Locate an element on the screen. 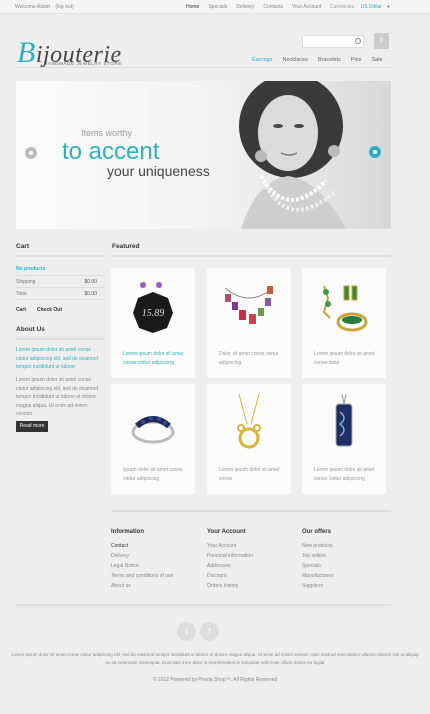  currency-selector: Currencies US Dollar ▼ is located at coordinates (360, 7).